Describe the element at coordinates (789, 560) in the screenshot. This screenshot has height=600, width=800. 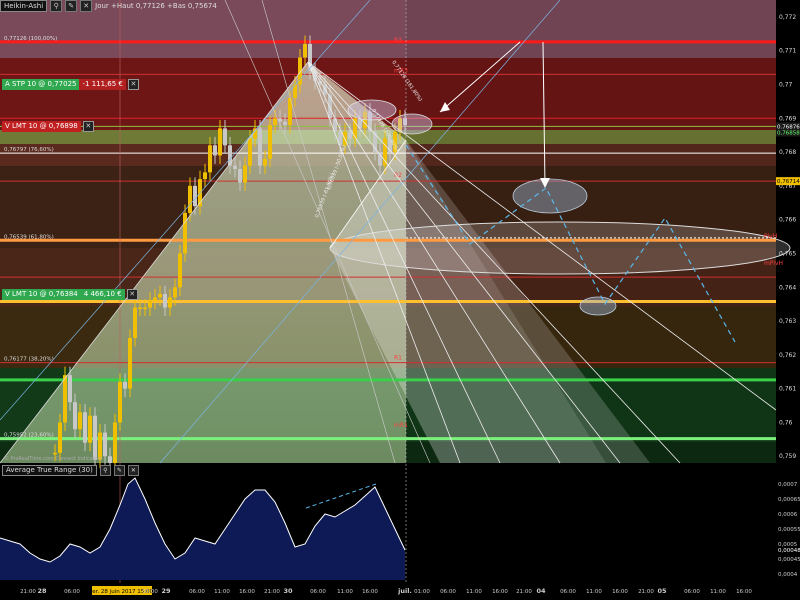
I see `atr-tick-5: 0,00045` at that location.